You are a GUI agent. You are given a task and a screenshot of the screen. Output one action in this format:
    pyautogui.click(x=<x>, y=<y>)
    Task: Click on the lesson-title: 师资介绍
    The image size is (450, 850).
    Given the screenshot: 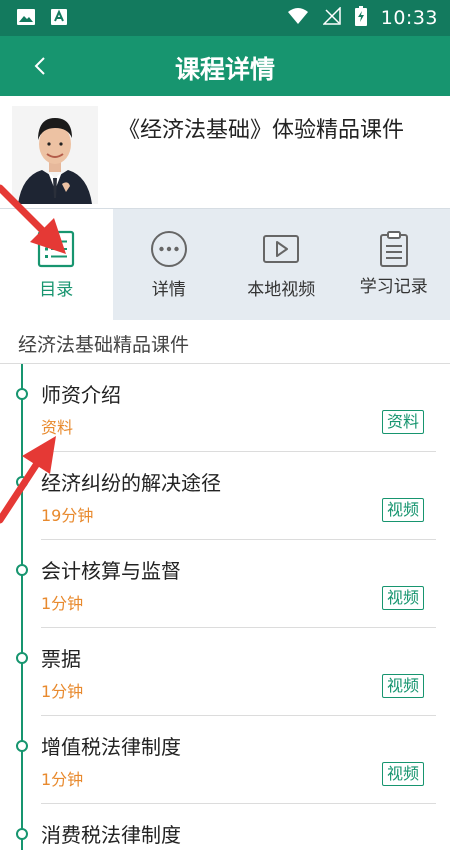 What is the action you would take?
    pyautogui.click(x=81, y=395)
    